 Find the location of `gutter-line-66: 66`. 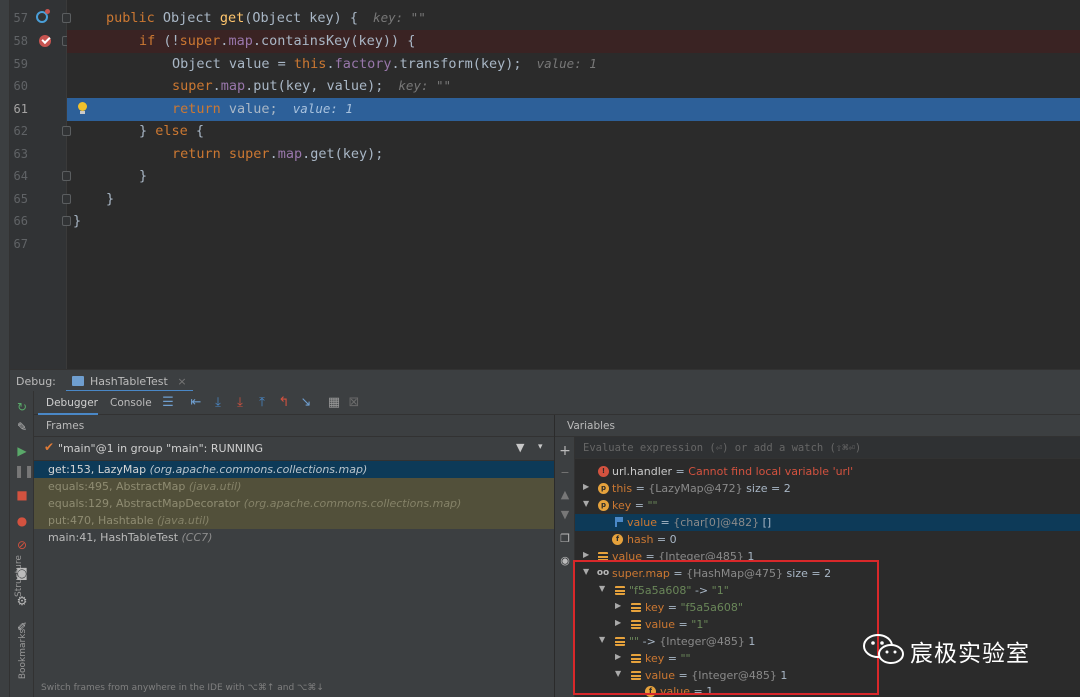

gutter-line-66: 66 is located at coordinates (40, 221).